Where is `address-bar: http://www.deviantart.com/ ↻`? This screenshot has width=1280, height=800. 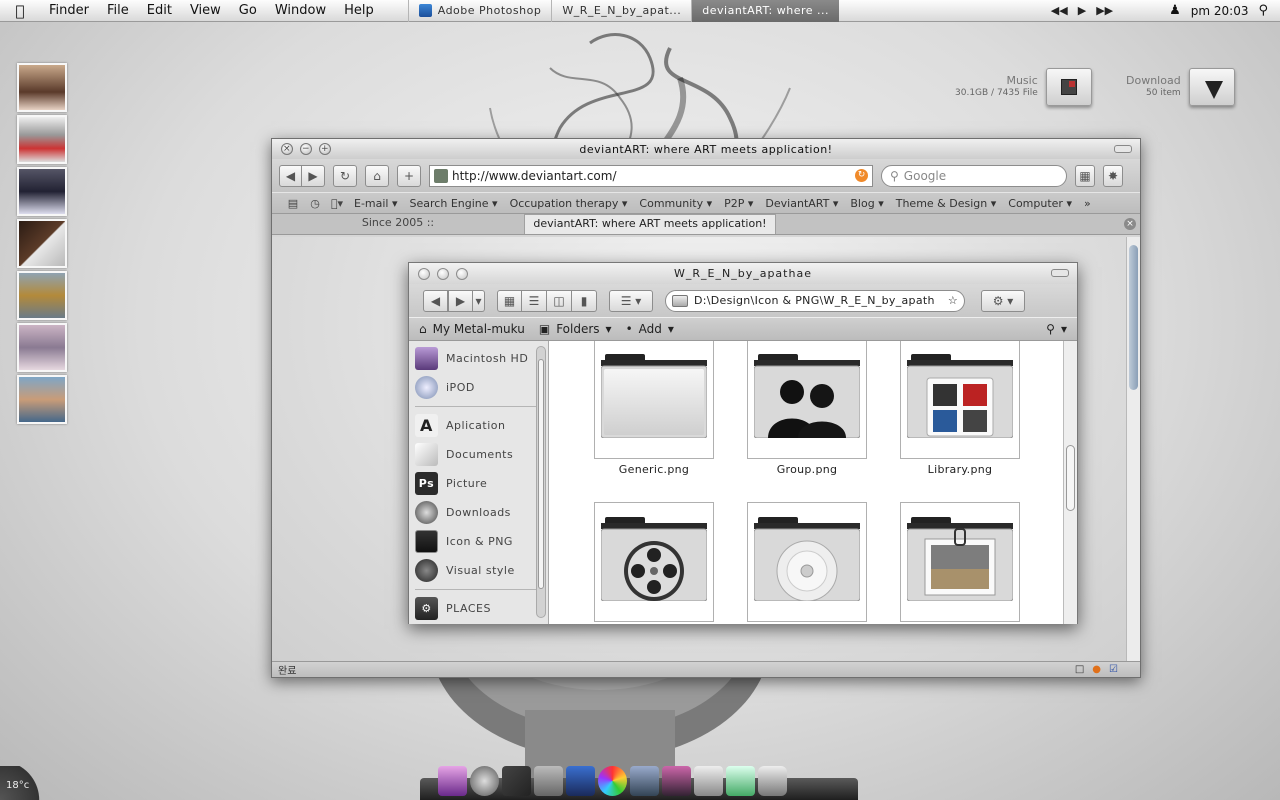
address-bar: http://www.deviantart.com/ ↻ is located at coordinates (651, 175).